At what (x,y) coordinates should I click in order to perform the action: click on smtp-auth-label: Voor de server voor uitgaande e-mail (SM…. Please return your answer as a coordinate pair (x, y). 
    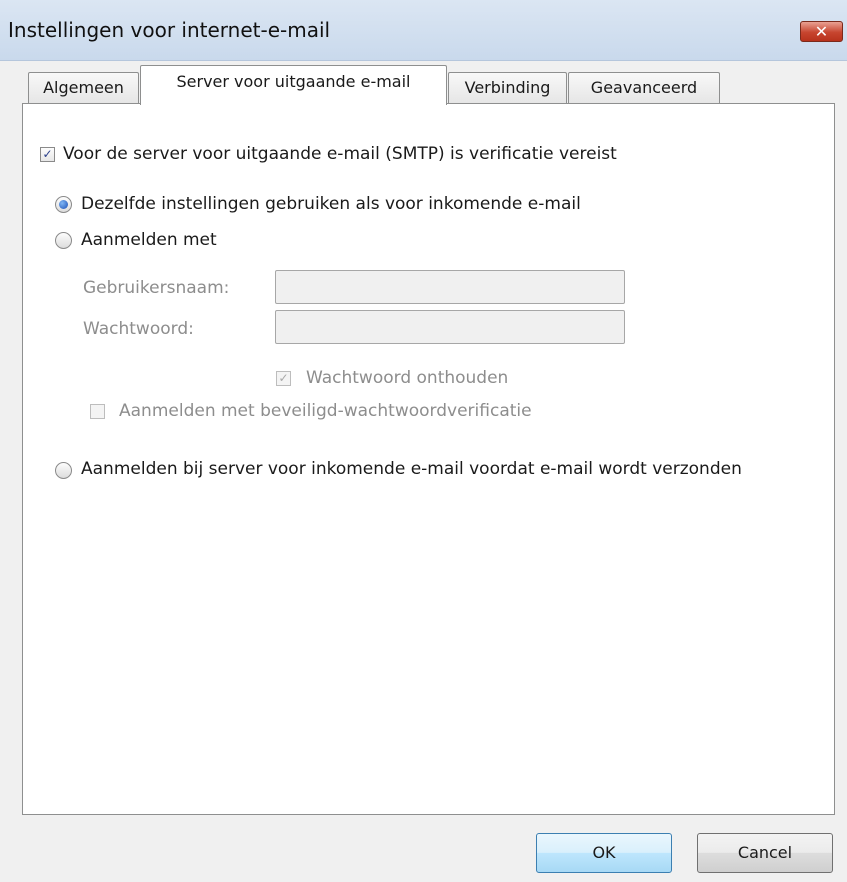
    Looking at the image, I should click on (340, 154).